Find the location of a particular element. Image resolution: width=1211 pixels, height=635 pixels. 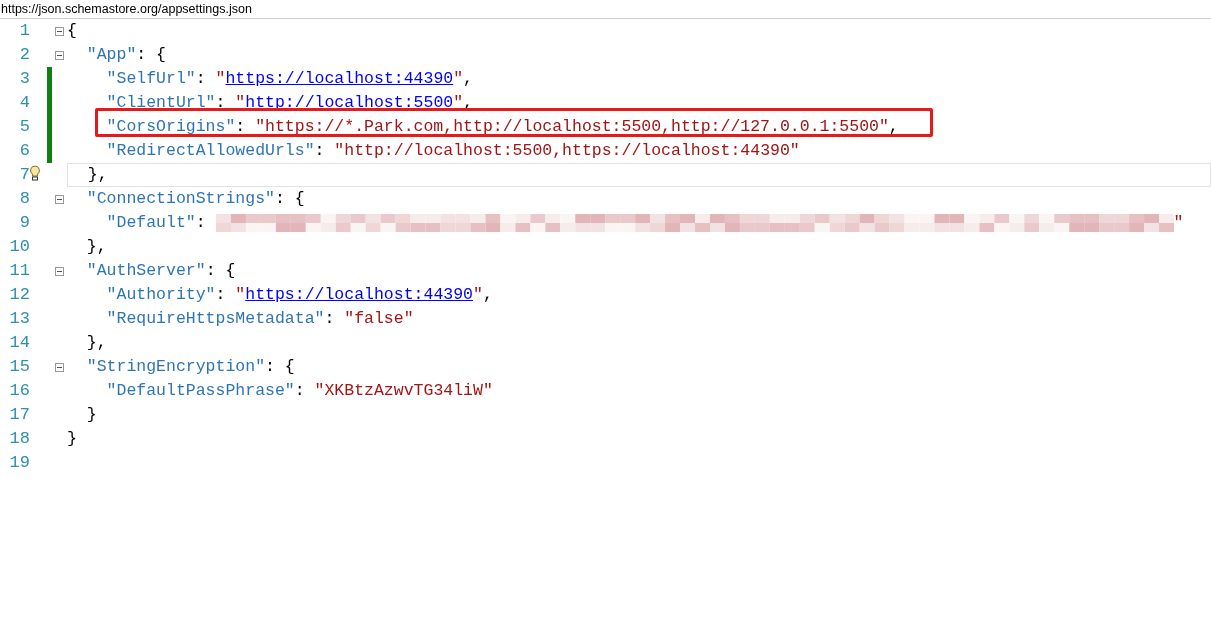

line-number: 5 is located at coordinates (24, 127).